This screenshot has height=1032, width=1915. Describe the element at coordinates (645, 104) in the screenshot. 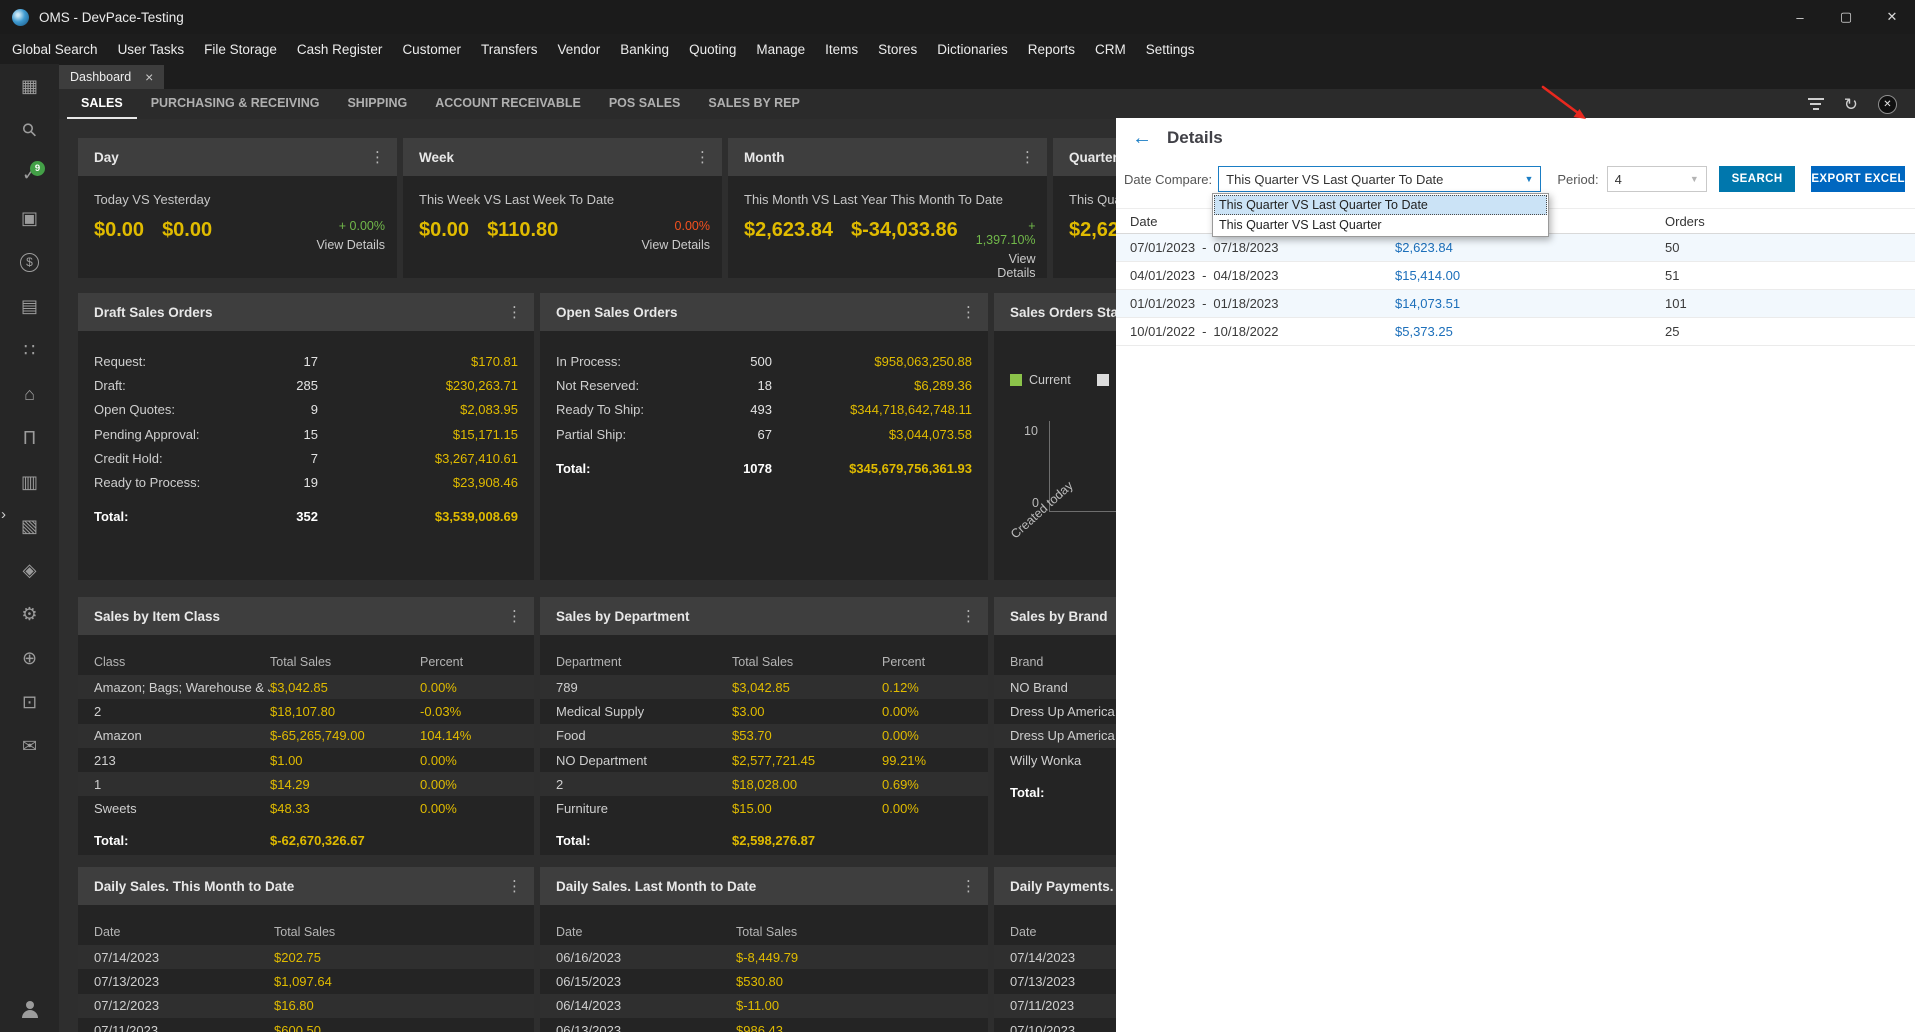

I see `subtab: POS SALES` at that location.